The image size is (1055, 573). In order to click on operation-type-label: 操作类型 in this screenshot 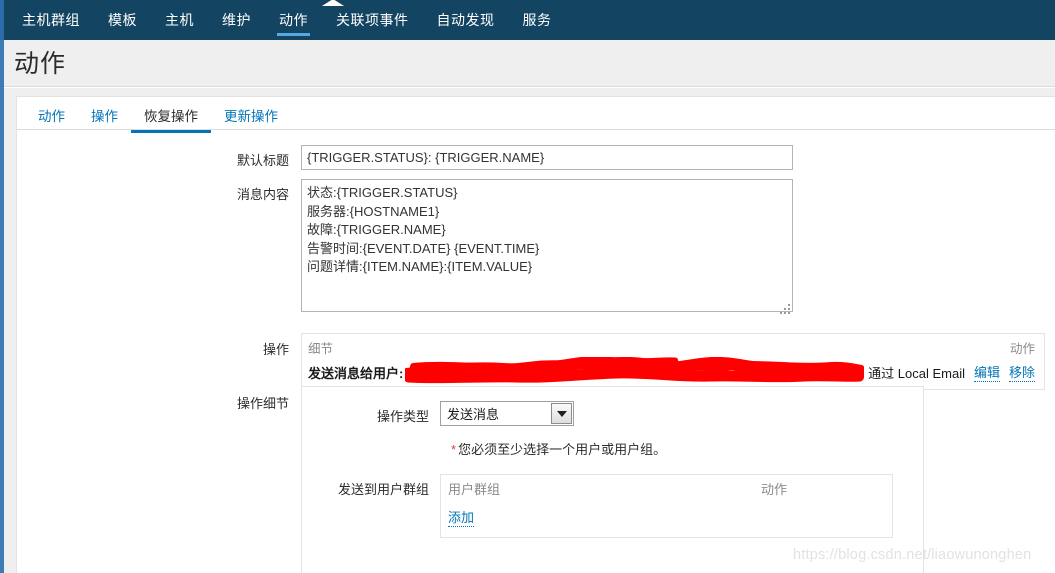, I will do `click(402, 416)`.